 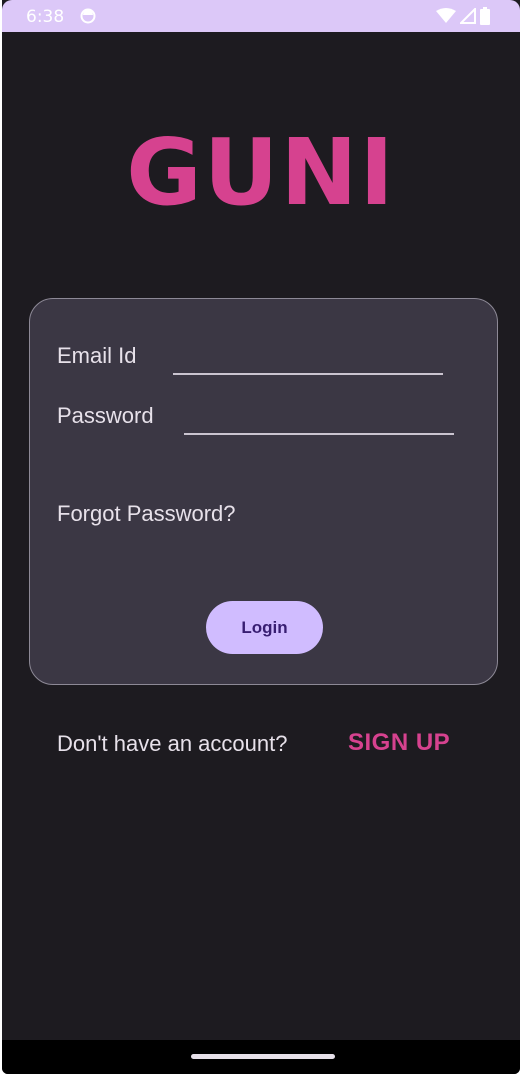 I want to click on status-time: 6:38, so click(x=45, y=17).